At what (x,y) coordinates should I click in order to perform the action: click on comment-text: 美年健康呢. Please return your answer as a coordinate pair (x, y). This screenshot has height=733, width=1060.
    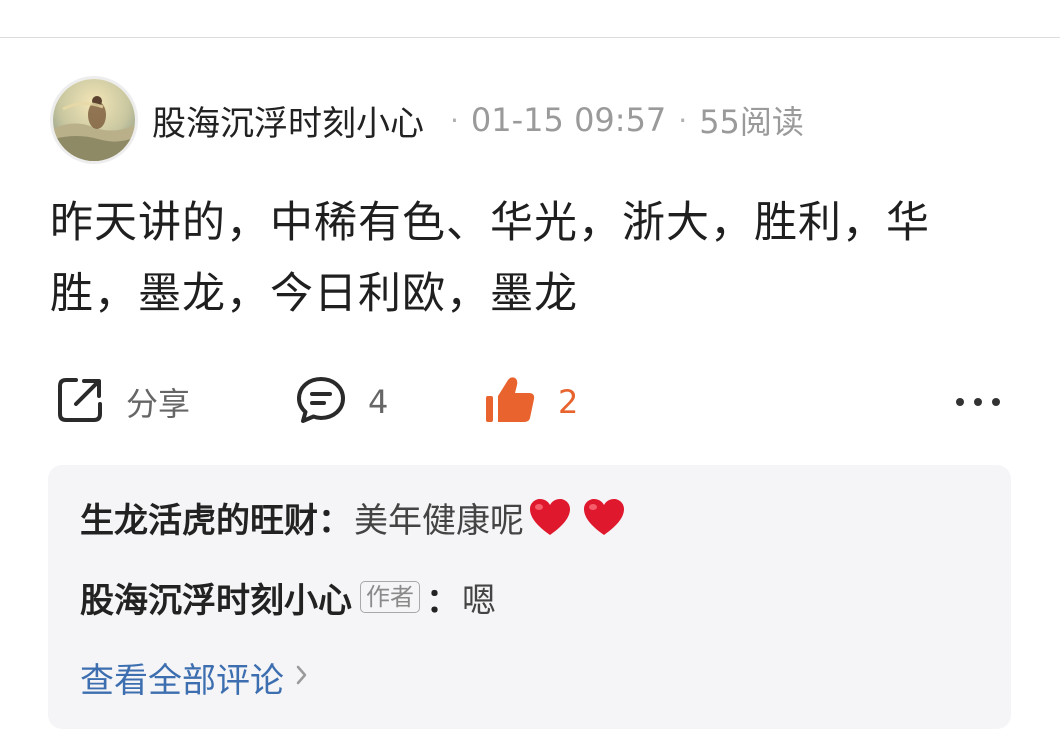
    Looking at the image, I should click on (439, 520).